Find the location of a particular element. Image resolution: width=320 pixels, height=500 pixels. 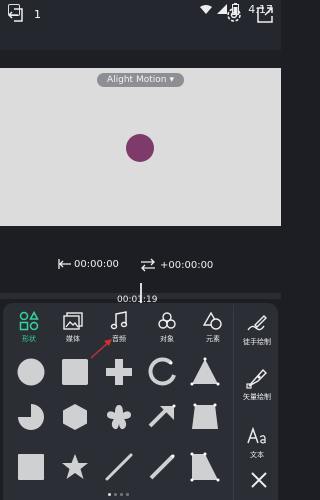

side-label: 文本 is located at coordinates (257, 455).